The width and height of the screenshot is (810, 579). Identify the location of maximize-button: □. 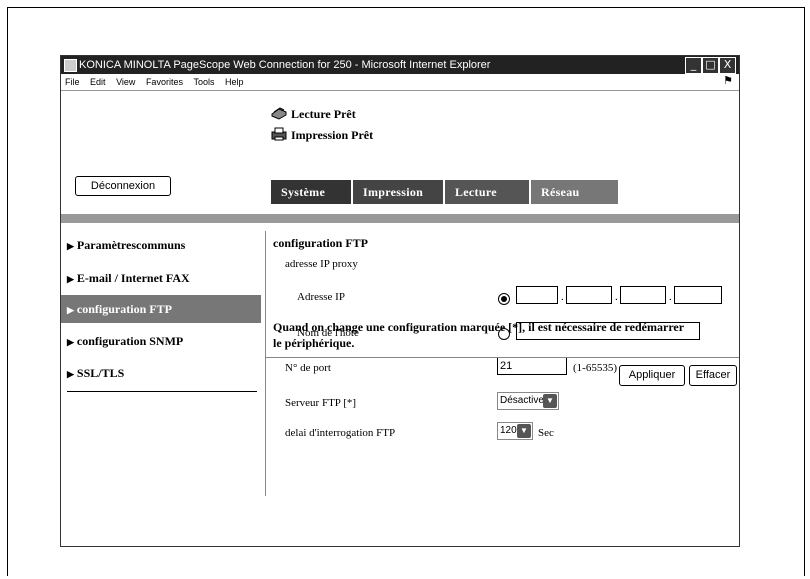
(710, 65).